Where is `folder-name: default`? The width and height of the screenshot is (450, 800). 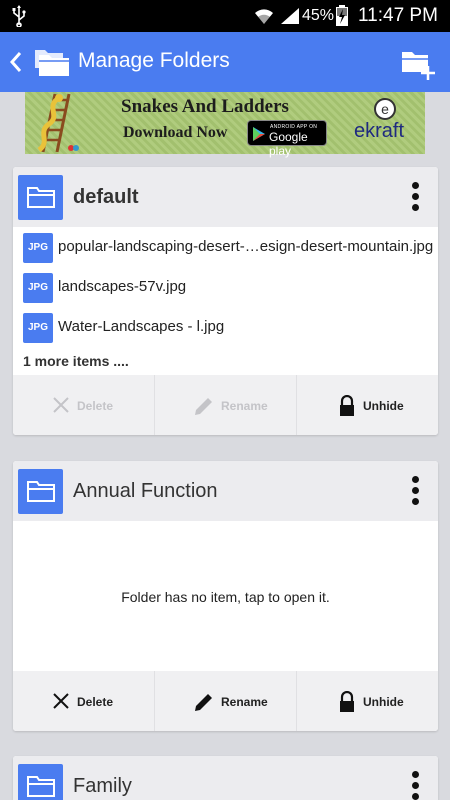
folder-name: default is located at coordinates (106, 197).